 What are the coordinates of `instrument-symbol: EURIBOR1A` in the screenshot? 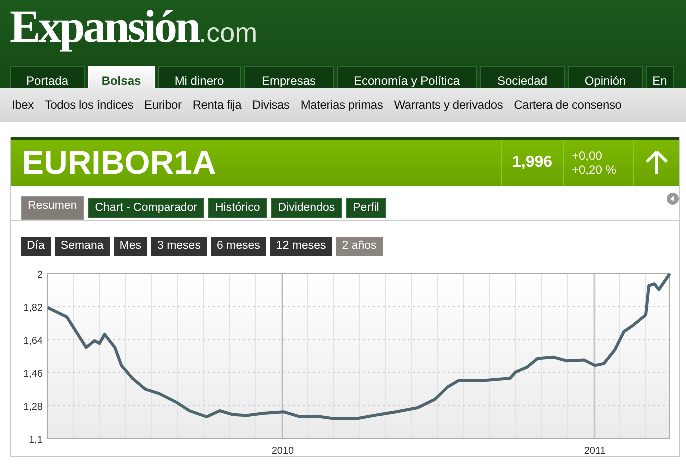 It's located at (119, 163).